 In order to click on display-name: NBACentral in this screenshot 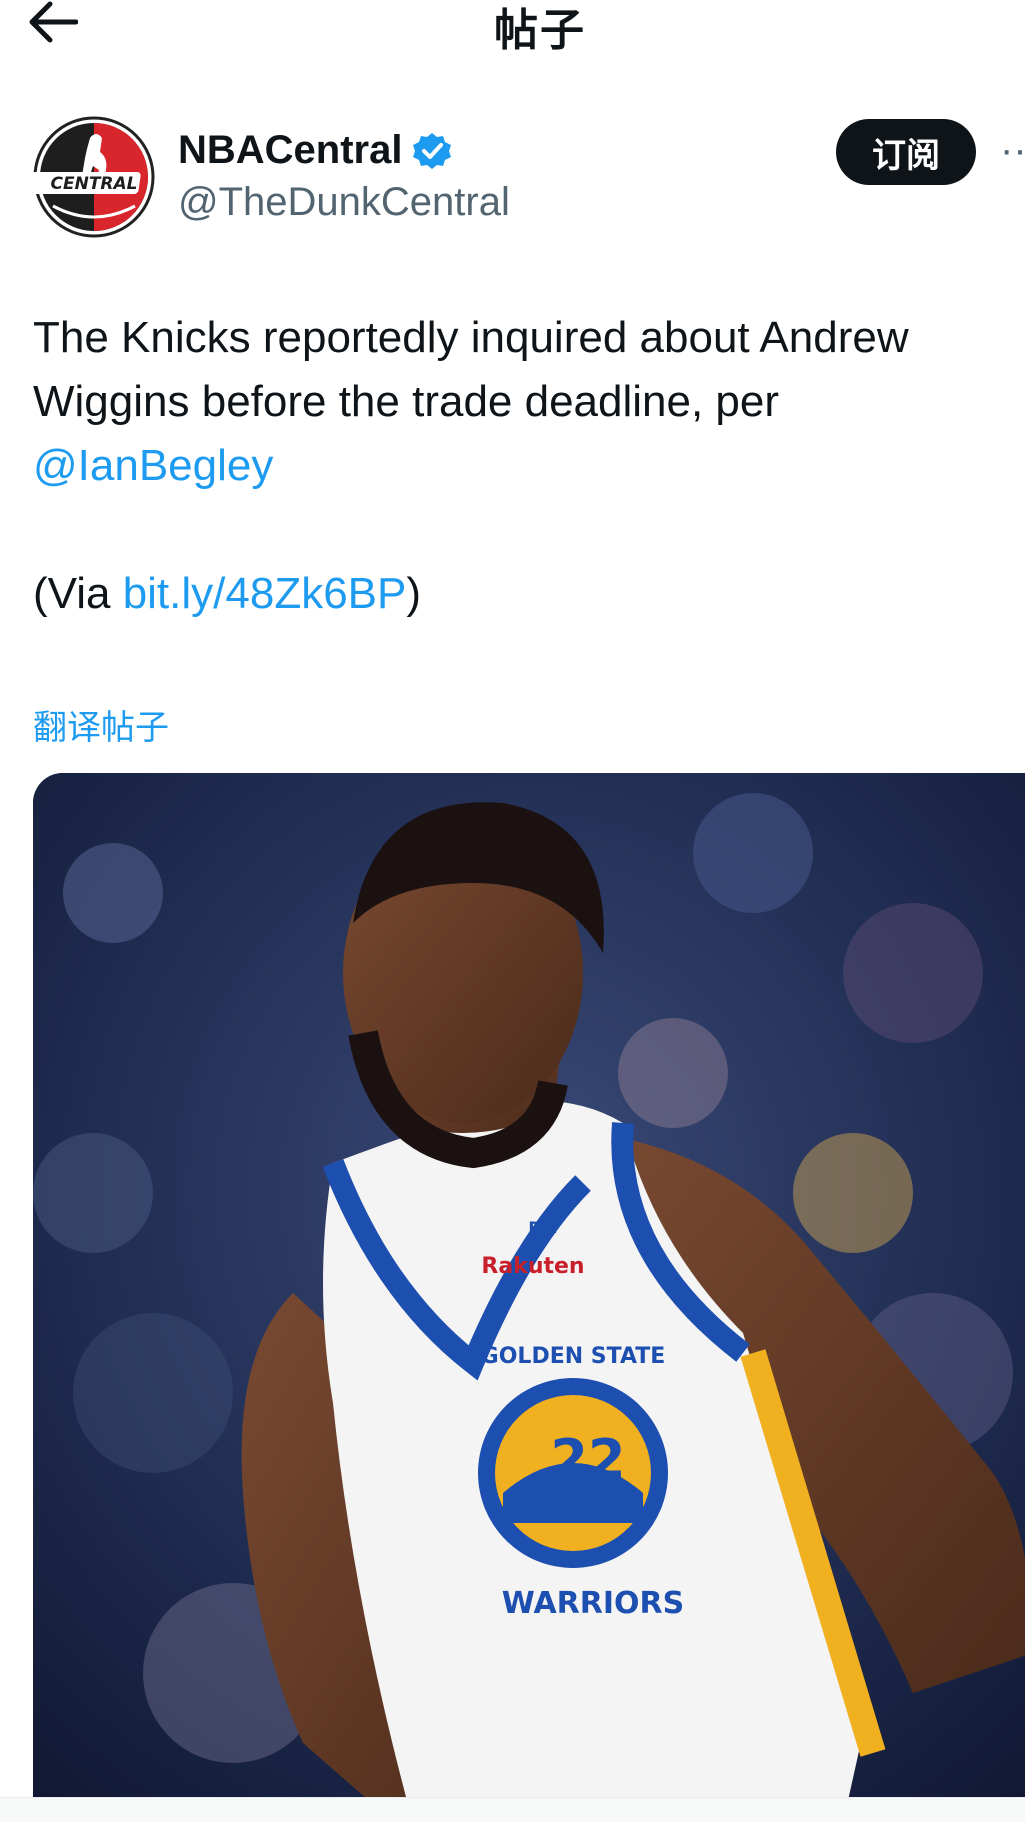, I will do `click(290, 150)`.